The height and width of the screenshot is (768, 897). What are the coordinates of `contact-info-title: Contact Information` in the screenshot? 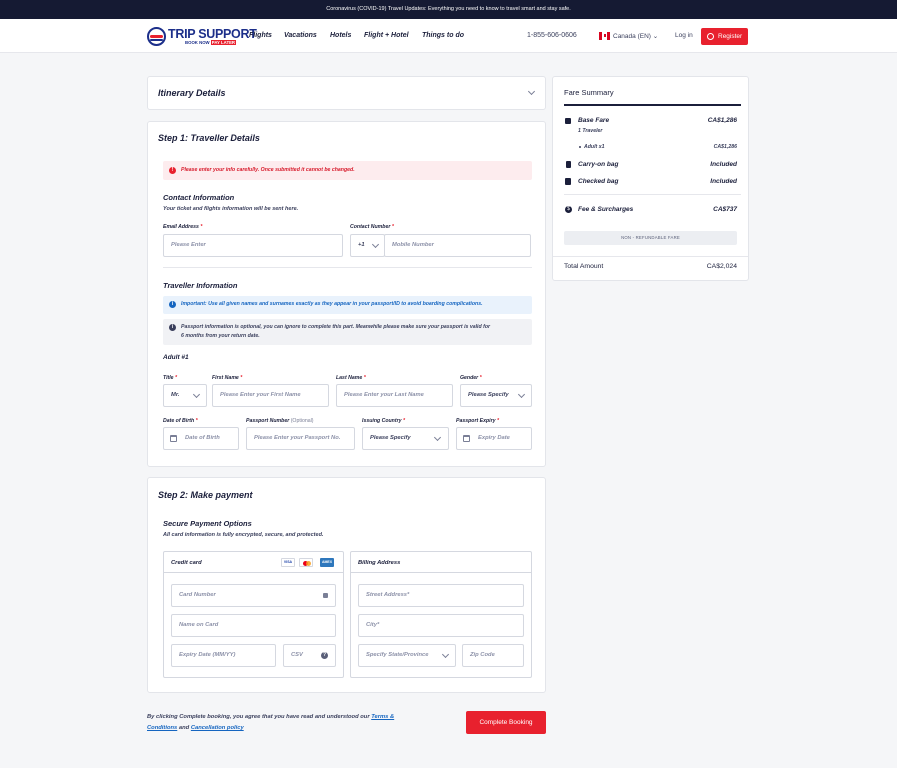 It's located at (199, 197).